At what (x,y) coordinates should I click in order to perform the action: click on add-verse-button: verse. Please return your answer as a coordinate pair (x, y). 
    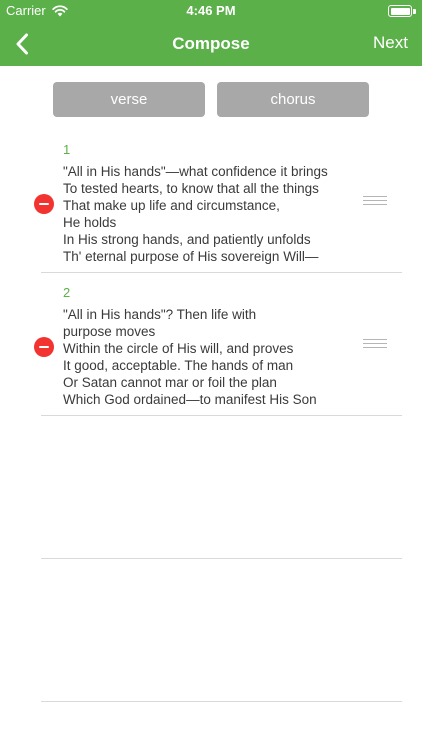
    Looking at the image, I should click on (129, 99).